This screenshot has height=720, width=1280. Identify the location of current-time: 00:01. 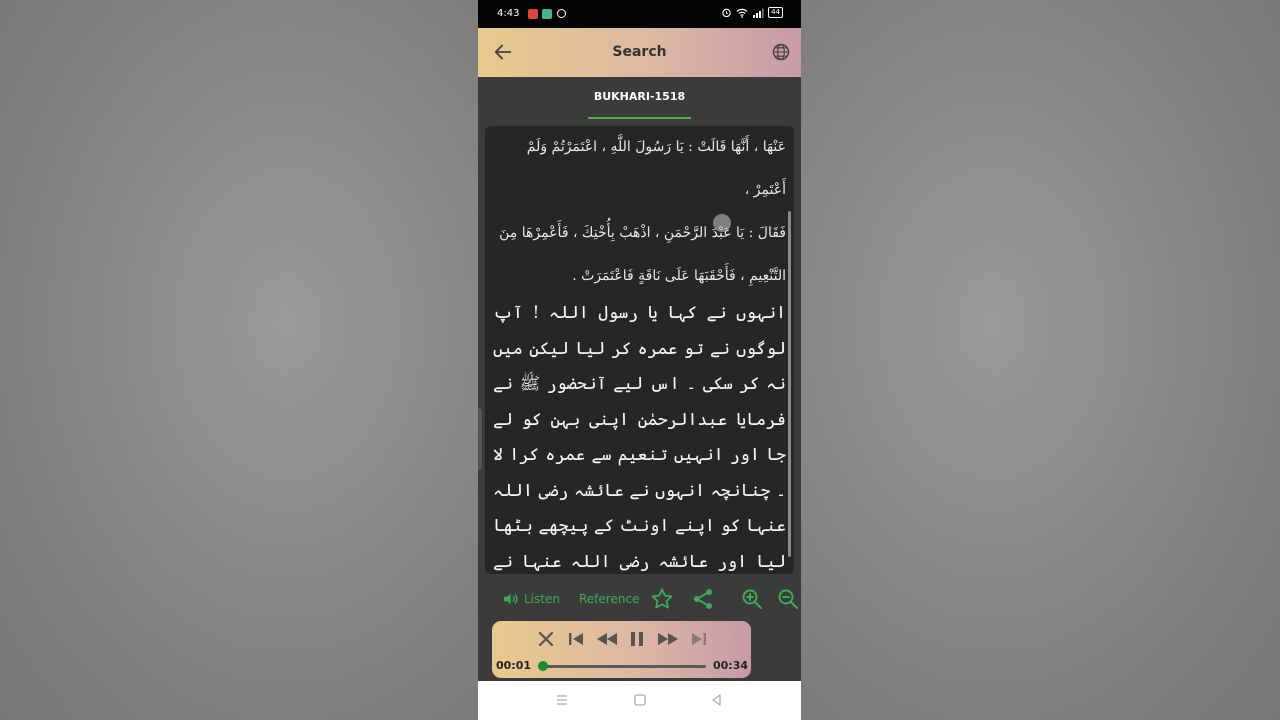
(514, 665).